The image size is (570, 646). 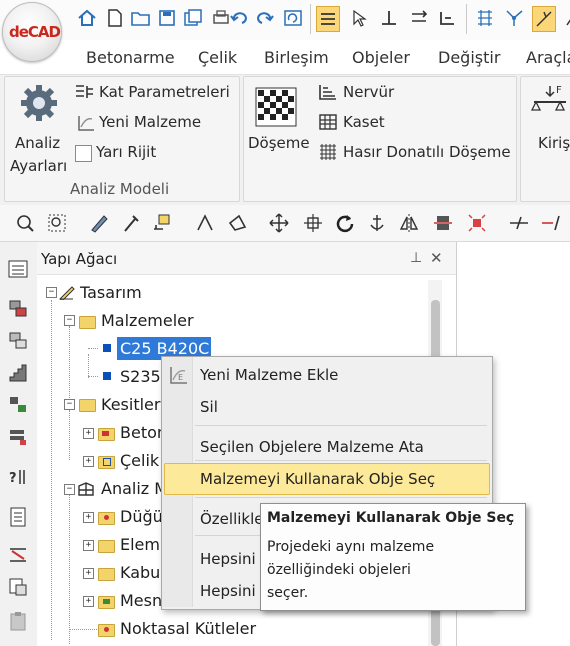 What do you see at coordinates (86, 123) in the screenshot?
I see `new-material-icon` at bounding box center [86, 123].